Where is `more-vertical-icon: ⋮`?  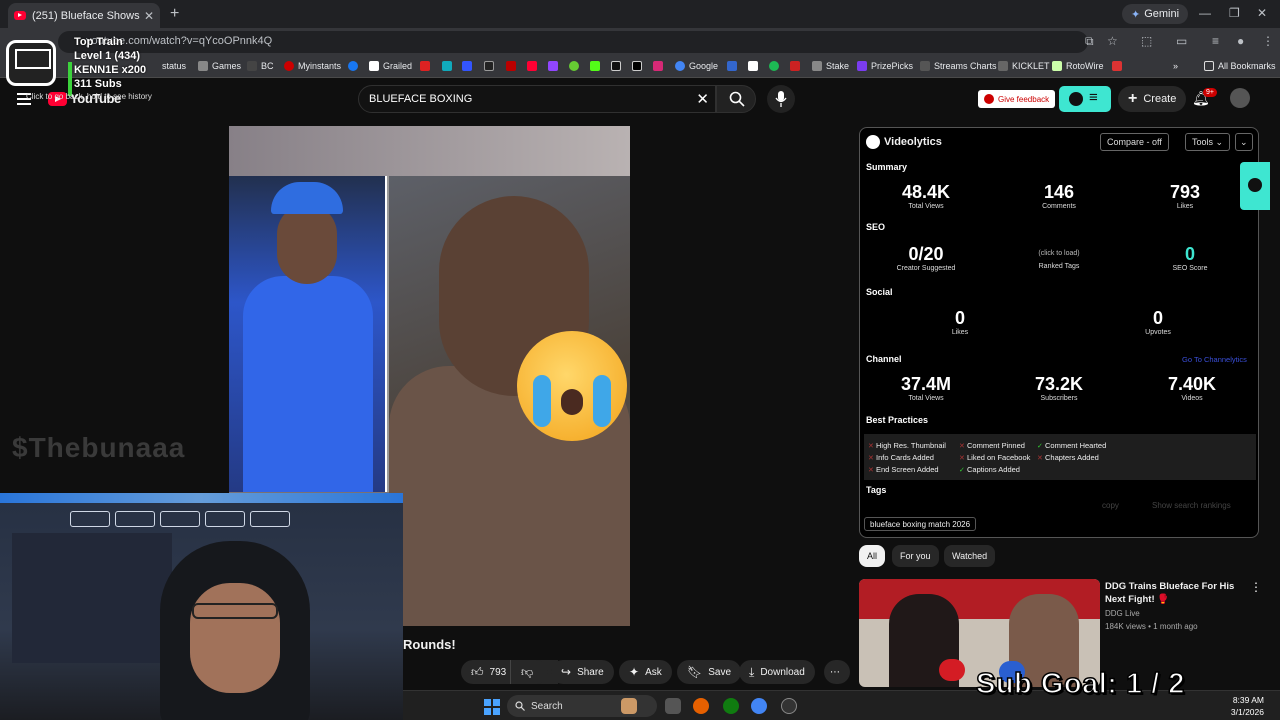
more-vertical-icon: ⋮ is located at coordinates (1256, 587).